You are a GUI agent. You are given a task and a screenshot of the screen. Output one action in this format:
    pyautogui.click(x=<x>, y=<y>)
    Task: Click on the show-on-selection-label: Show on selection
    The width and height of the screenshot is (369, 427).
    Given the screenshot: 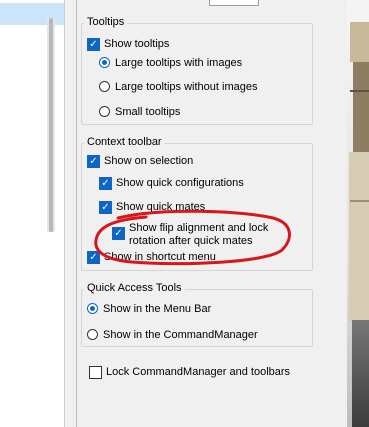 What is the action you would take?
    pyautogui.click(x=149, y=161)
    